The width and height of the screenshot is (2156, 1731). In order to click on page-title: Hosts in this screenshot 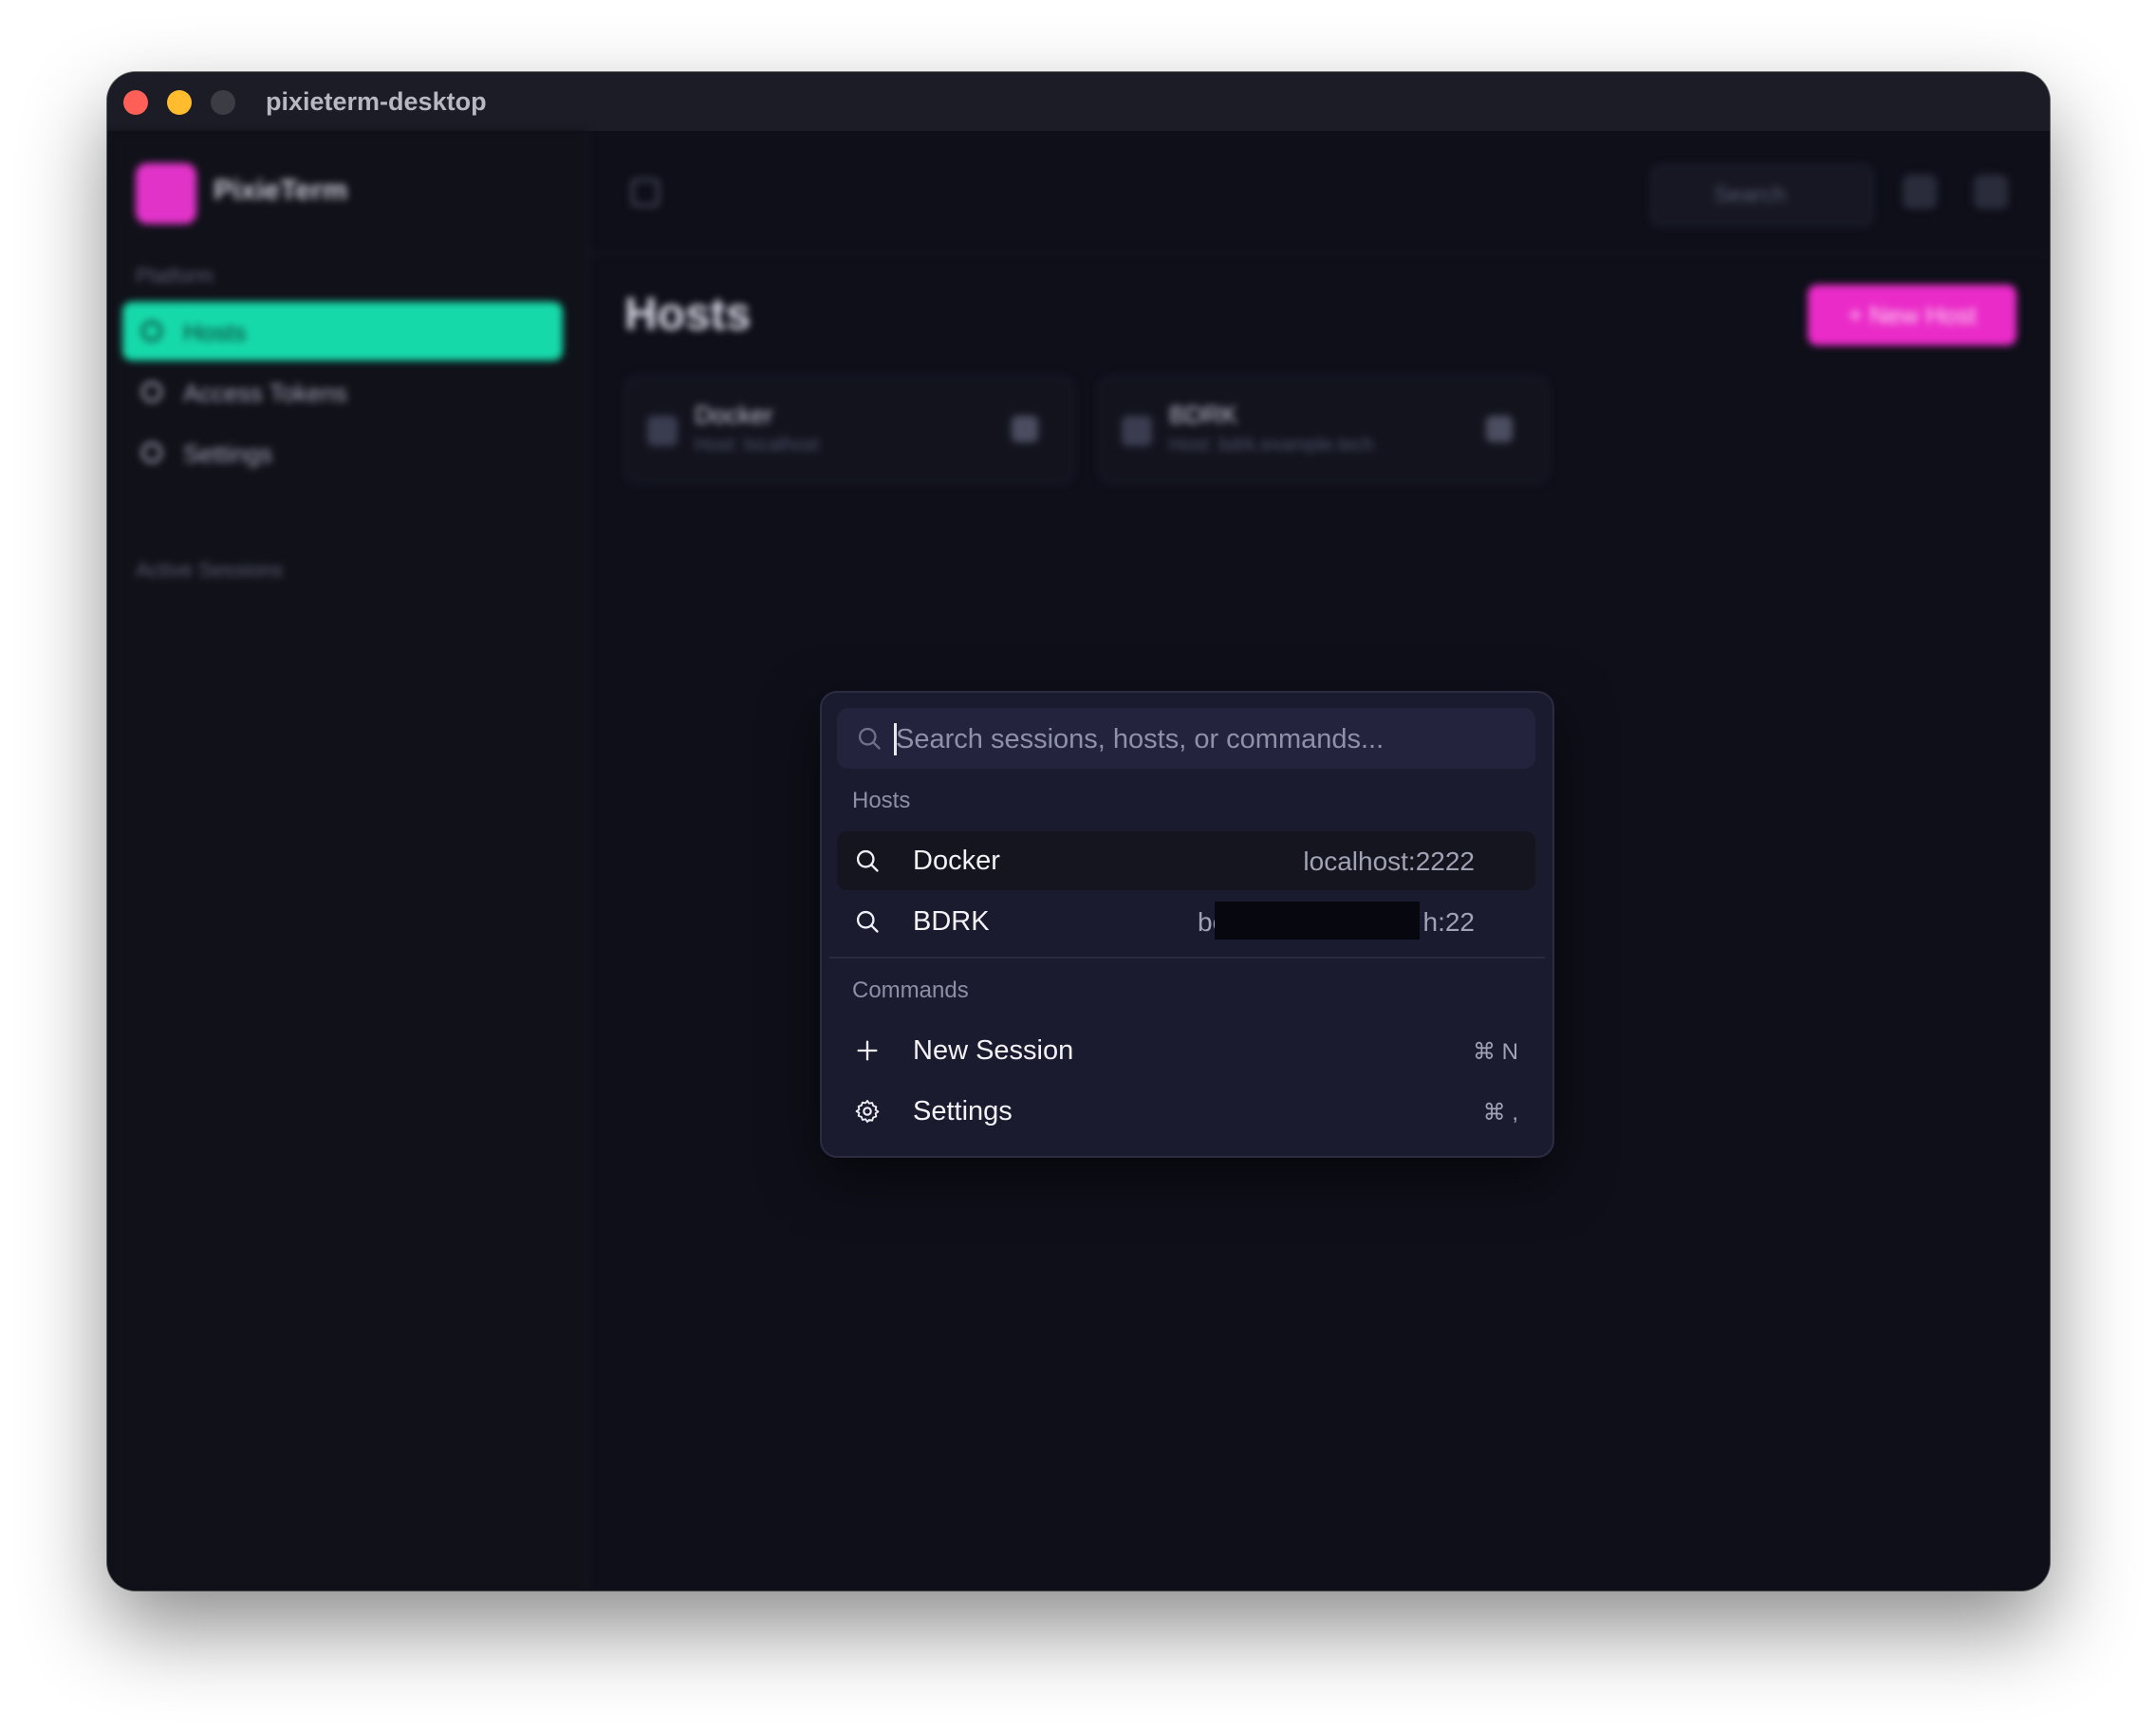, I will do `click(688, 314)`.